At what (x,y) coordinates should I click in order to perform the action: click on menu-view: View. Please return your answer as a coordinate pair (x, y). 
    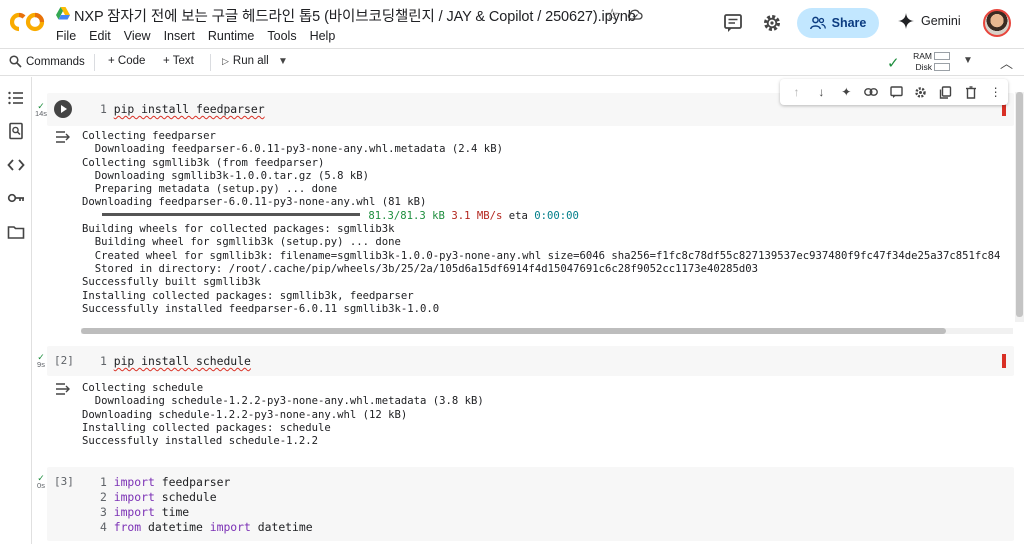
    Looking at the image, I should click on (137, 36).